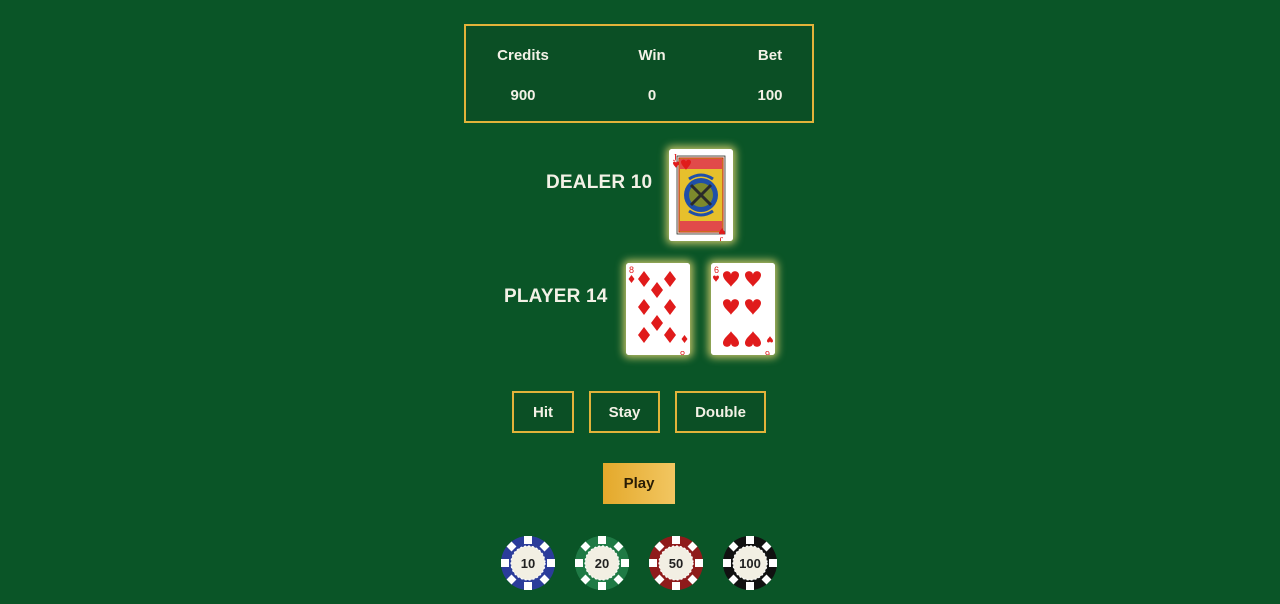 Image resolution: width=1280 pixels, height=604 pixels. What do you see at coordinates (556, 296) in the screenshot?
I see `player-score-label: PLAYER 14` at bounding box center [556, 296].